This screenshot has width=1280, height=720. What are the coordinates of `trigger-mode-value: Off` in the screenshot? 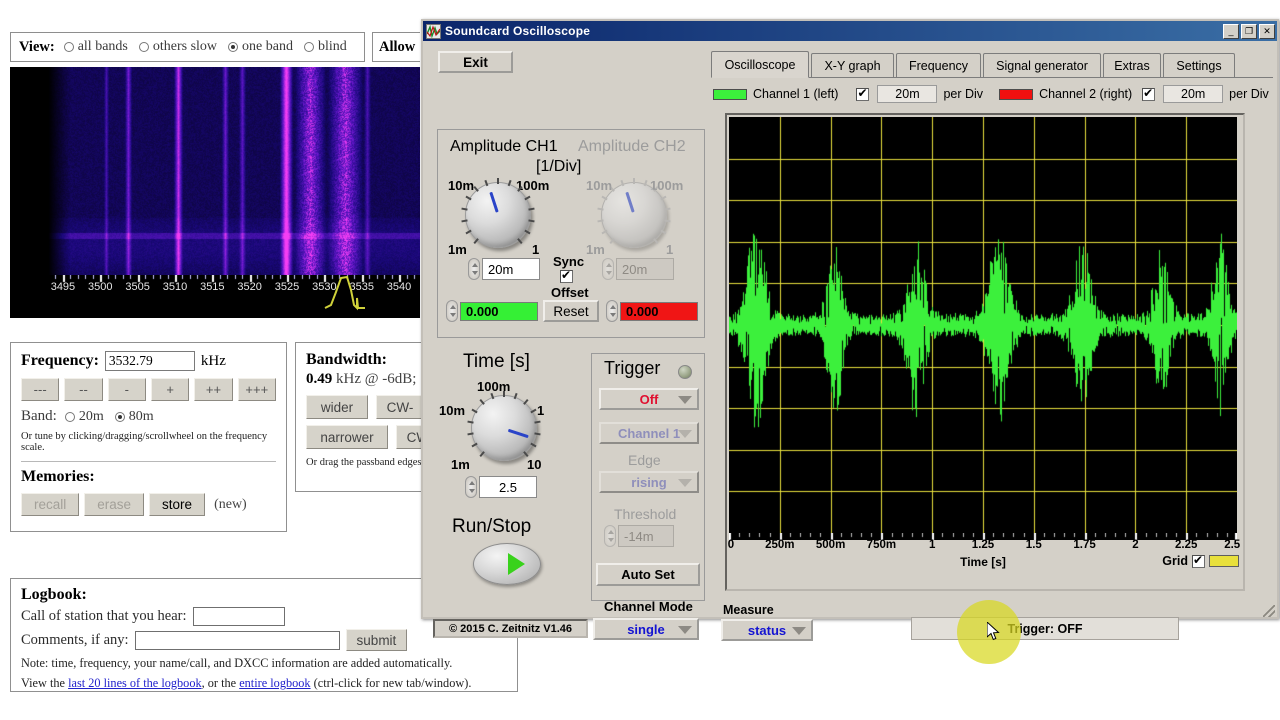 It's located at (649, 399).